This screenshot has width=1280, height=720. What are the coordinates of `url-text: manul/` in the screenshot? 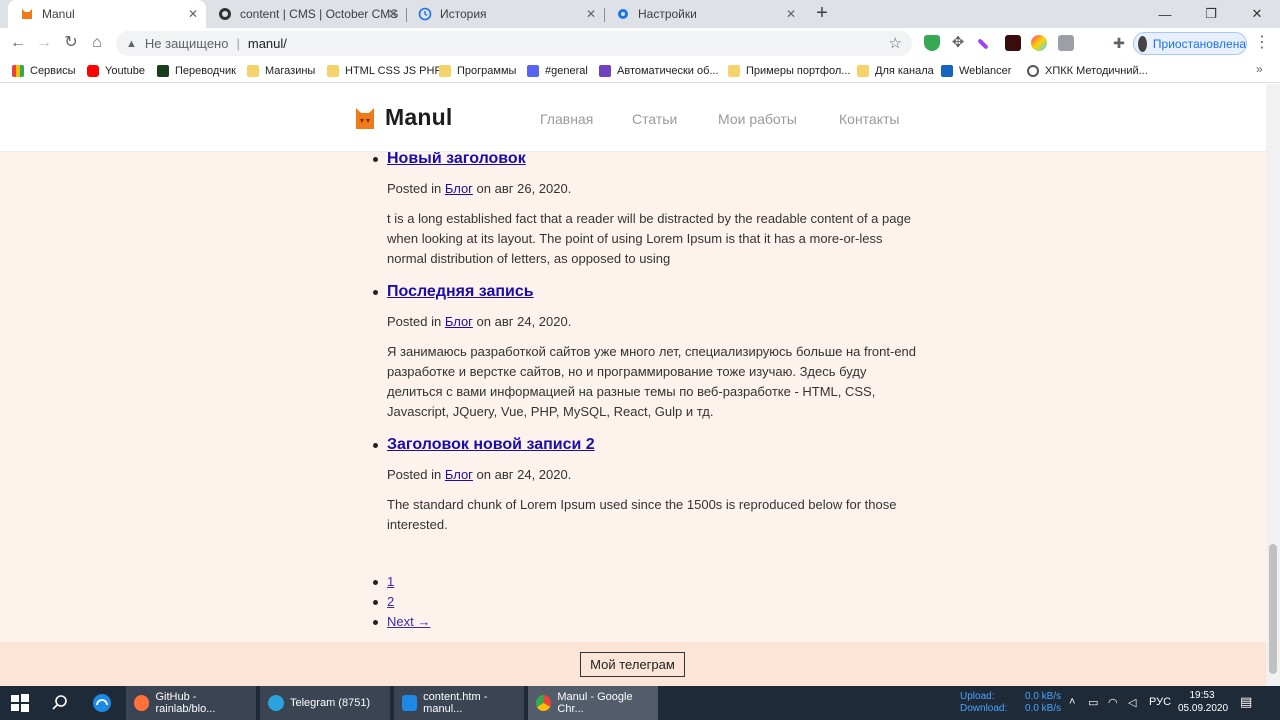 It's located at (267, 43).